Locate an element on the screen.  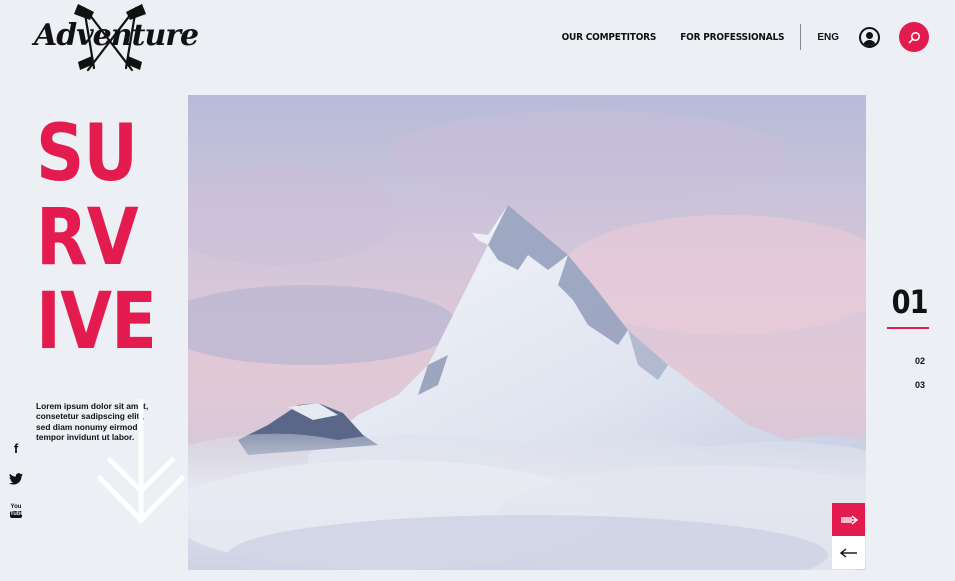
hero-title: SU RV IVE is located at coordinates (96, 238).